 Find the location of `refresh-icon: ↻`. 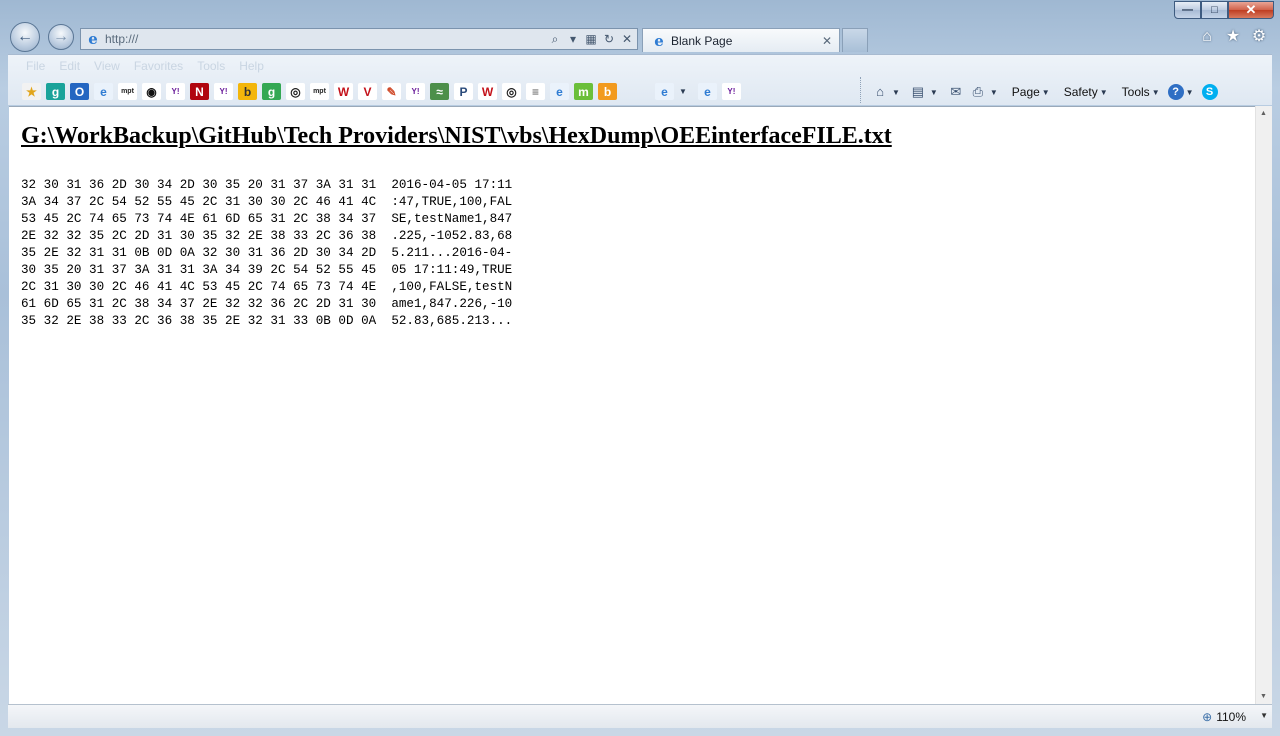

refresh-icon: ↻ is located at coordinates (609, 39).